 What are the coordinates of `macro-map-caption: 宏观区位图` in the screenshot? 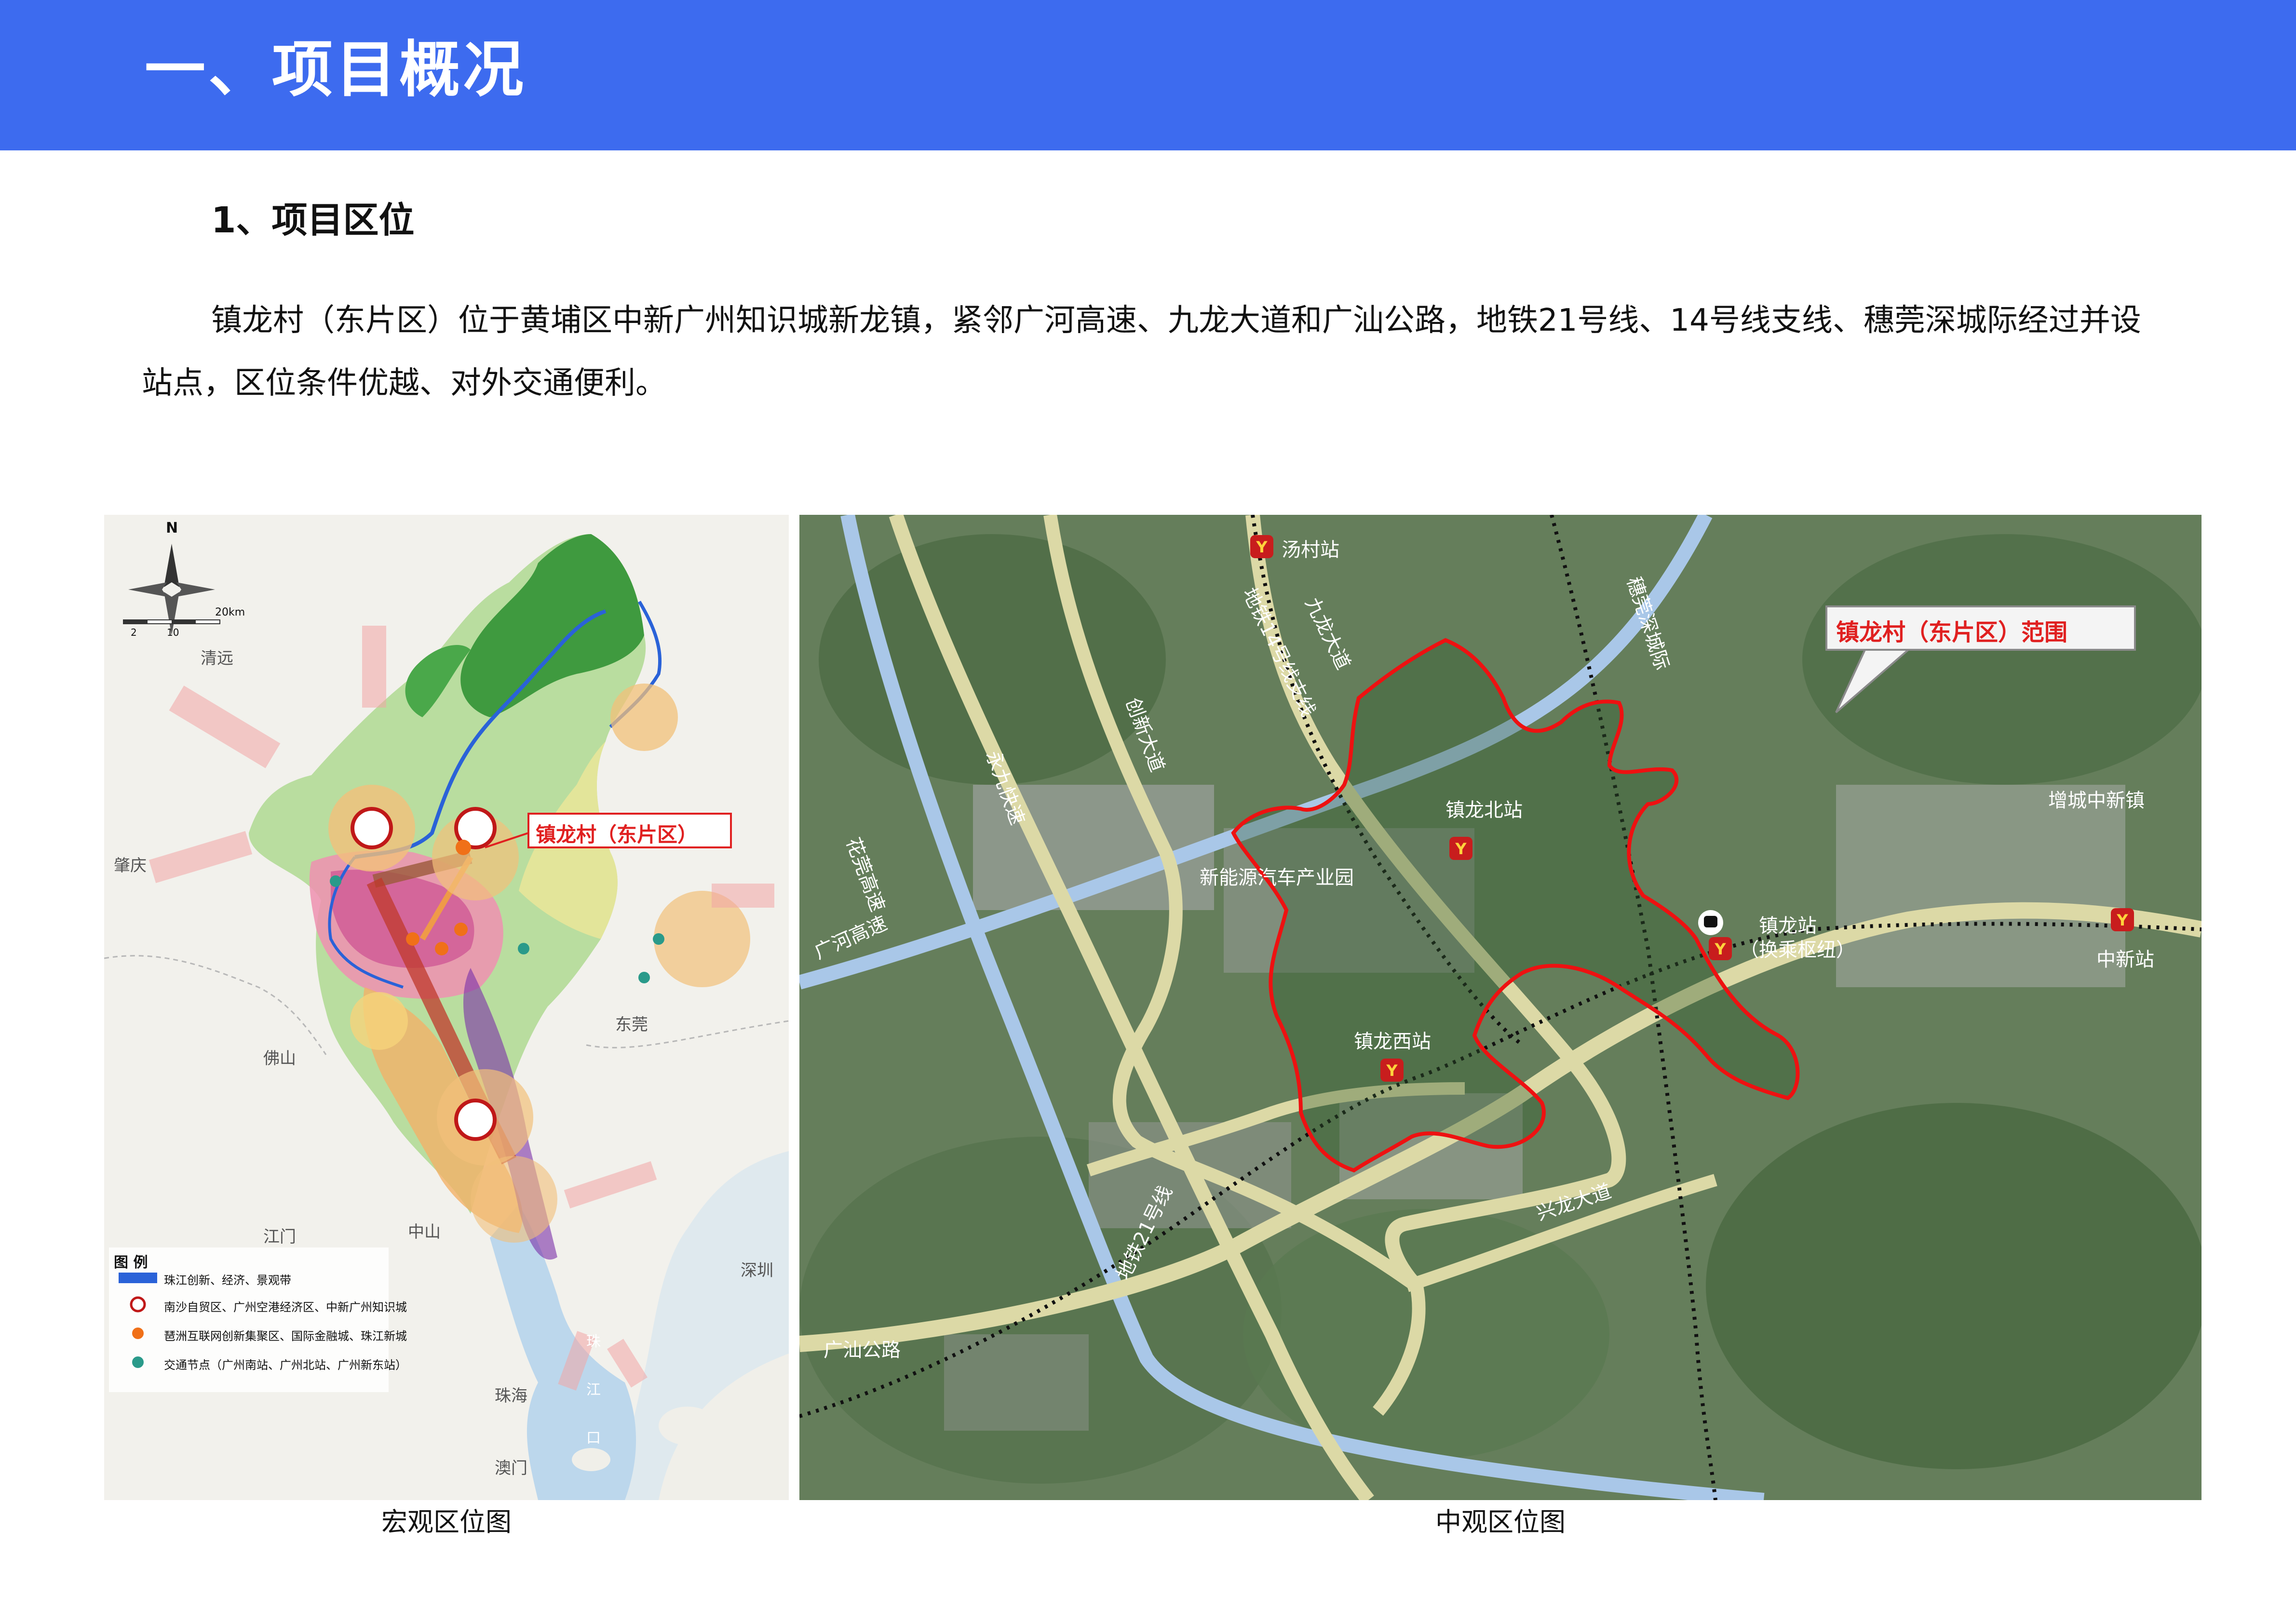 It's located at (446, 1522).